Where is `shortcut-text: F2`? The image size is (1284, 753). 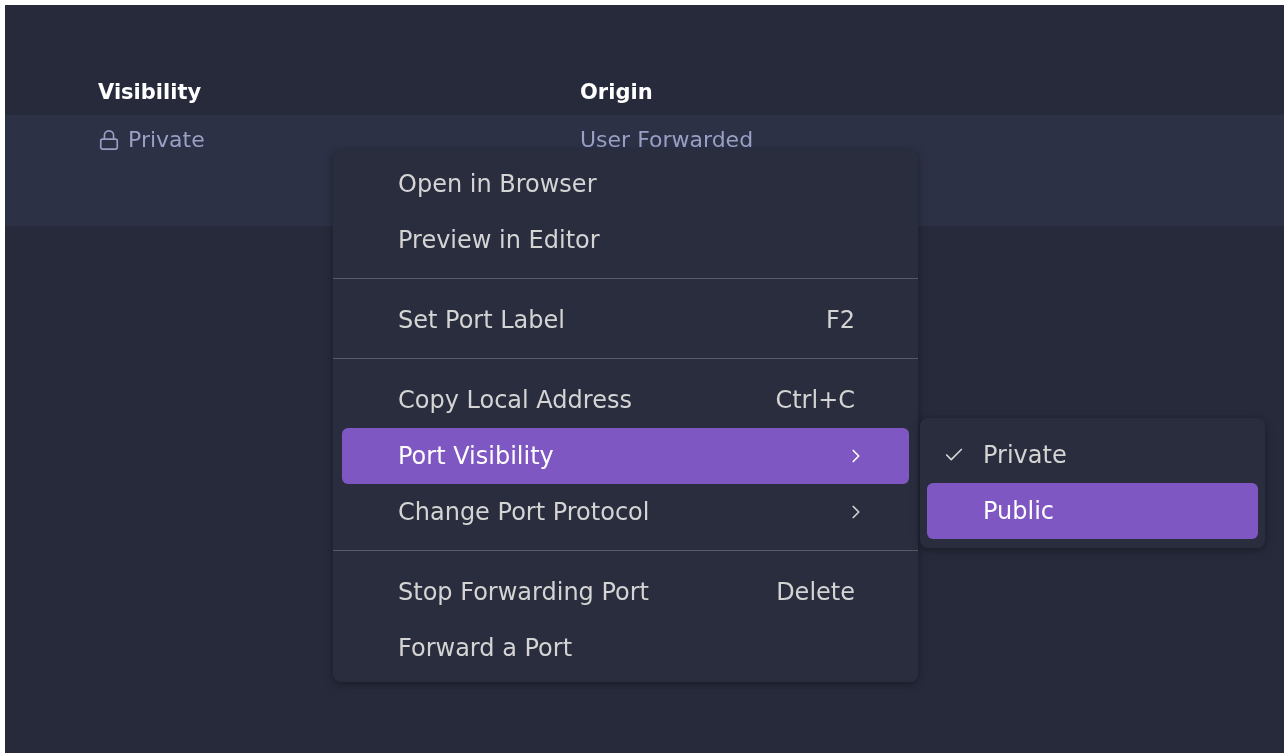
shortcut-text: F2 is located at coordinates (840, 320).